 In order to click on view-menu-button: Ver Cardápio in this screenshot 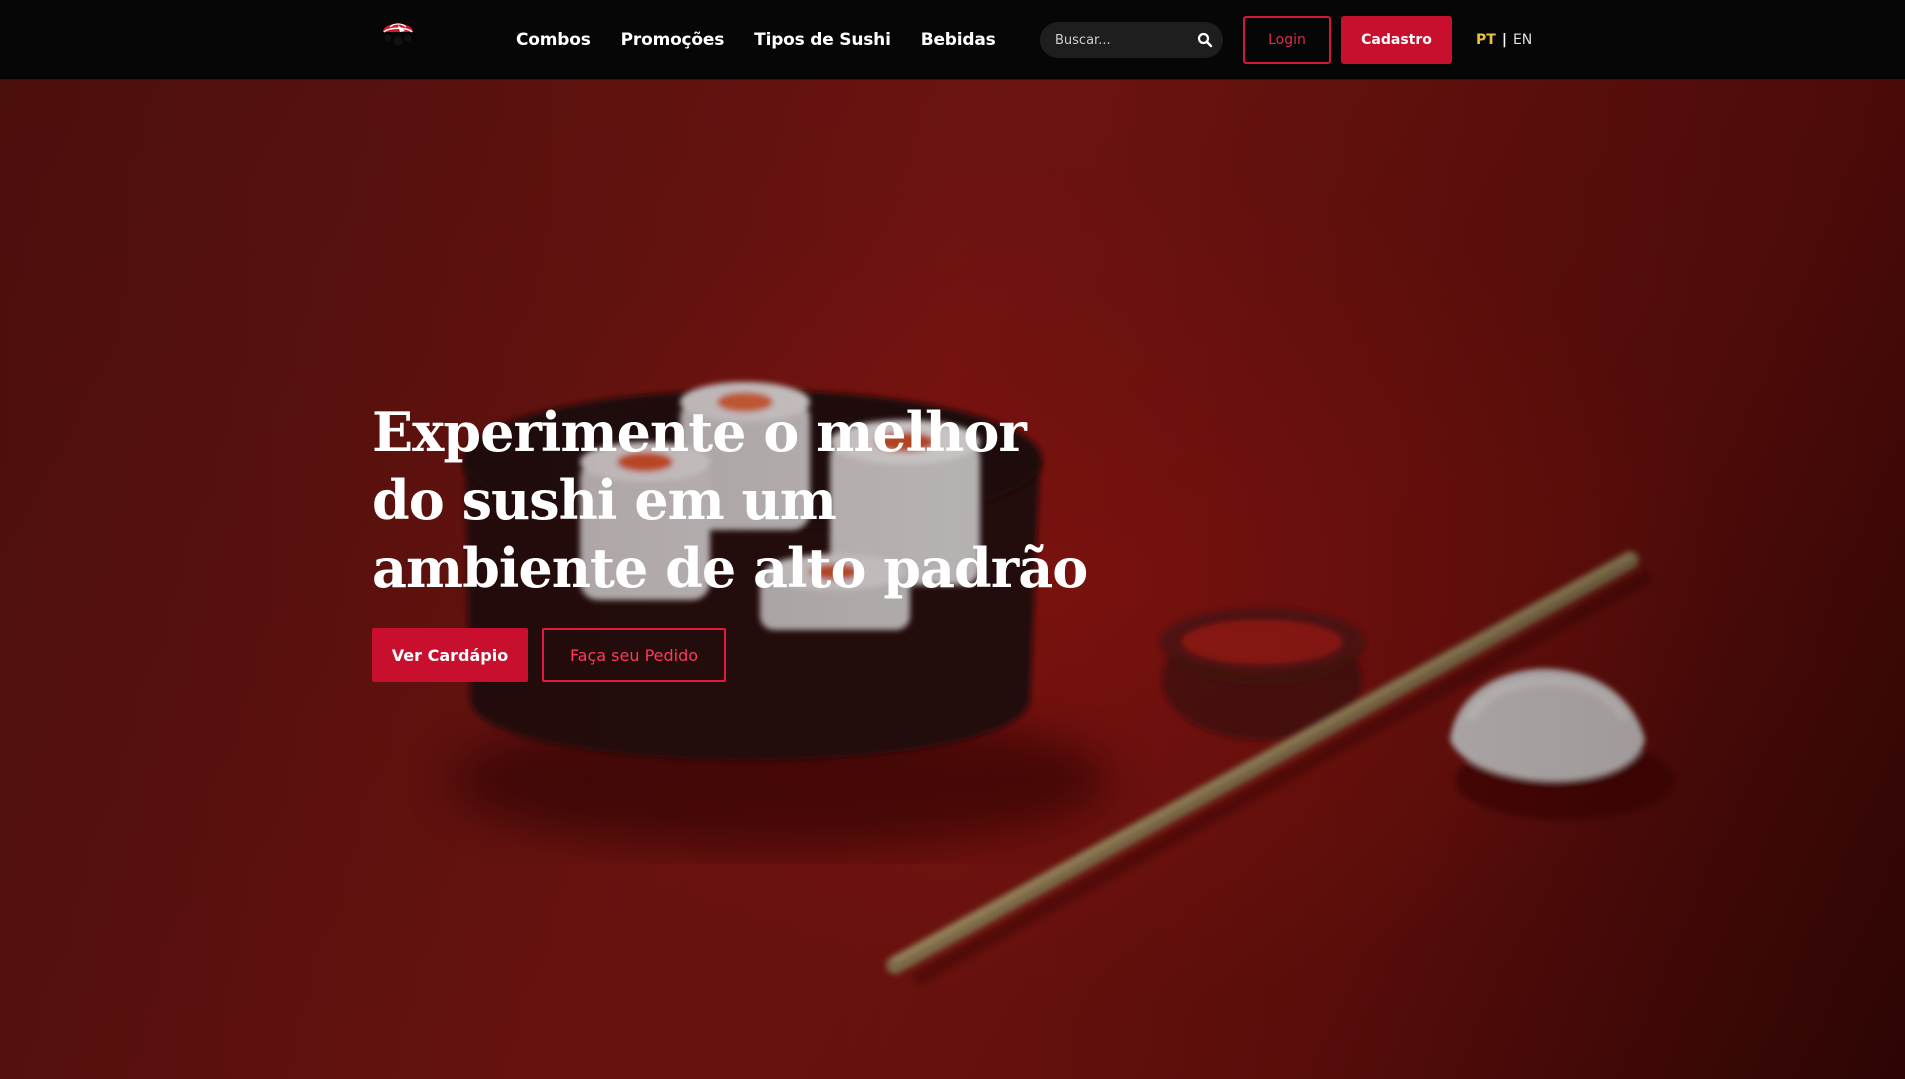, I will do `click(450, 655)`.